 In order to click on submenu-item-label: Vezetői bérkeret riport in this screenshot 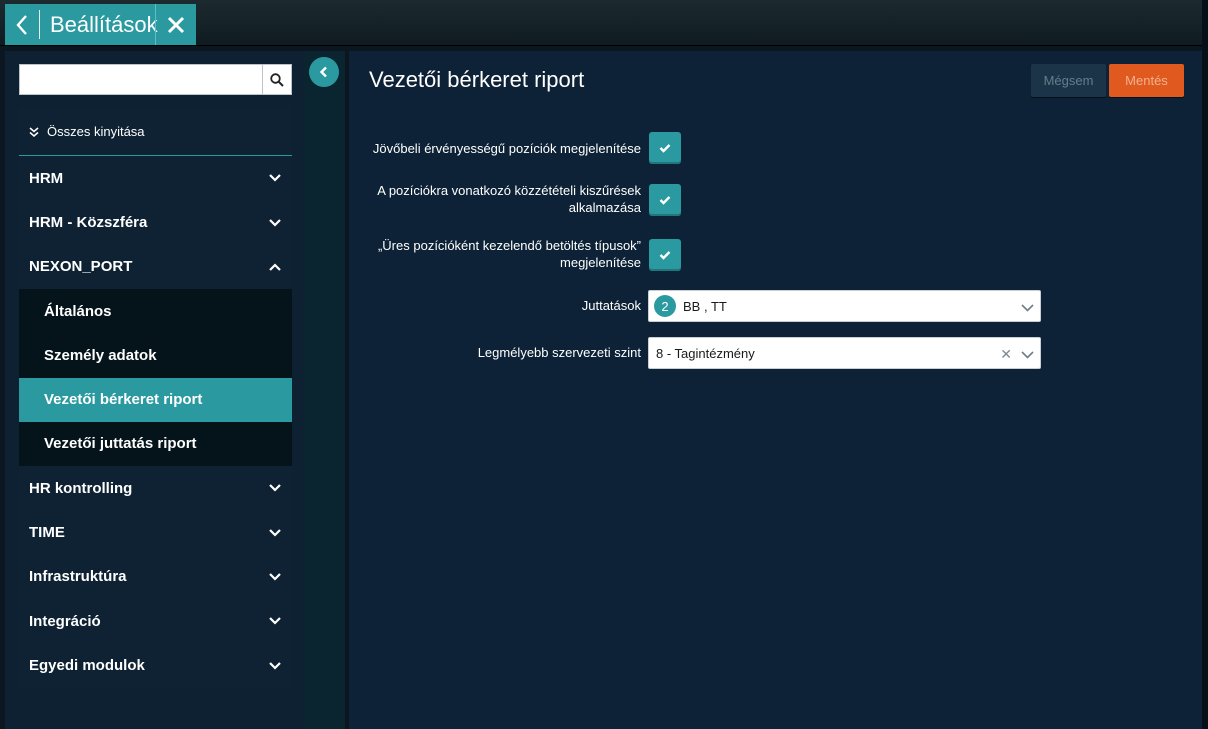, I will do `click(123, 400)`.